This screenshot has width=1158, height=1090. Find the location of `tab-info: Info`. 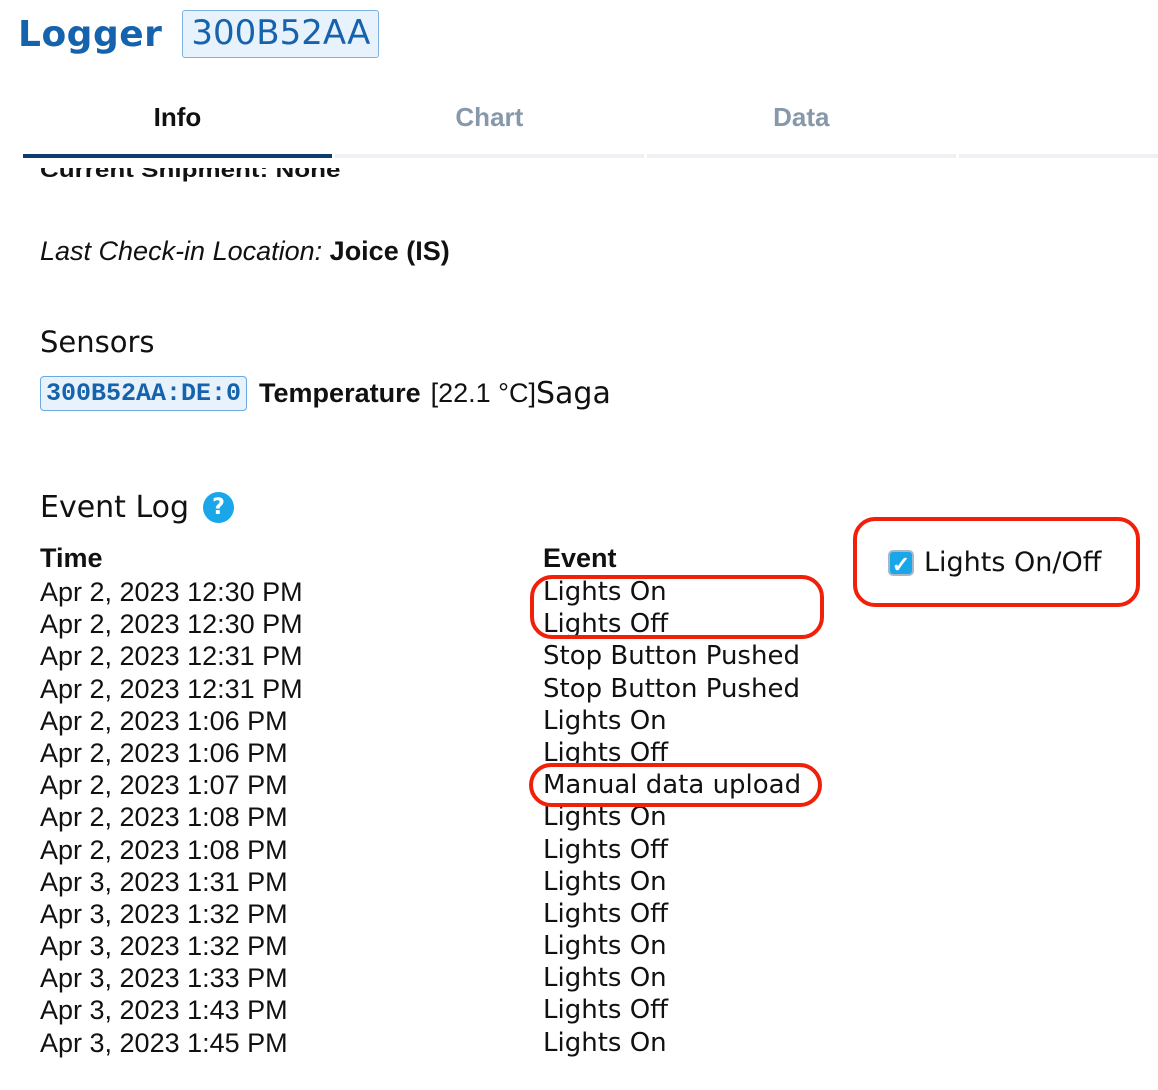

tab-info: Info is located at coordinates (177, 123).